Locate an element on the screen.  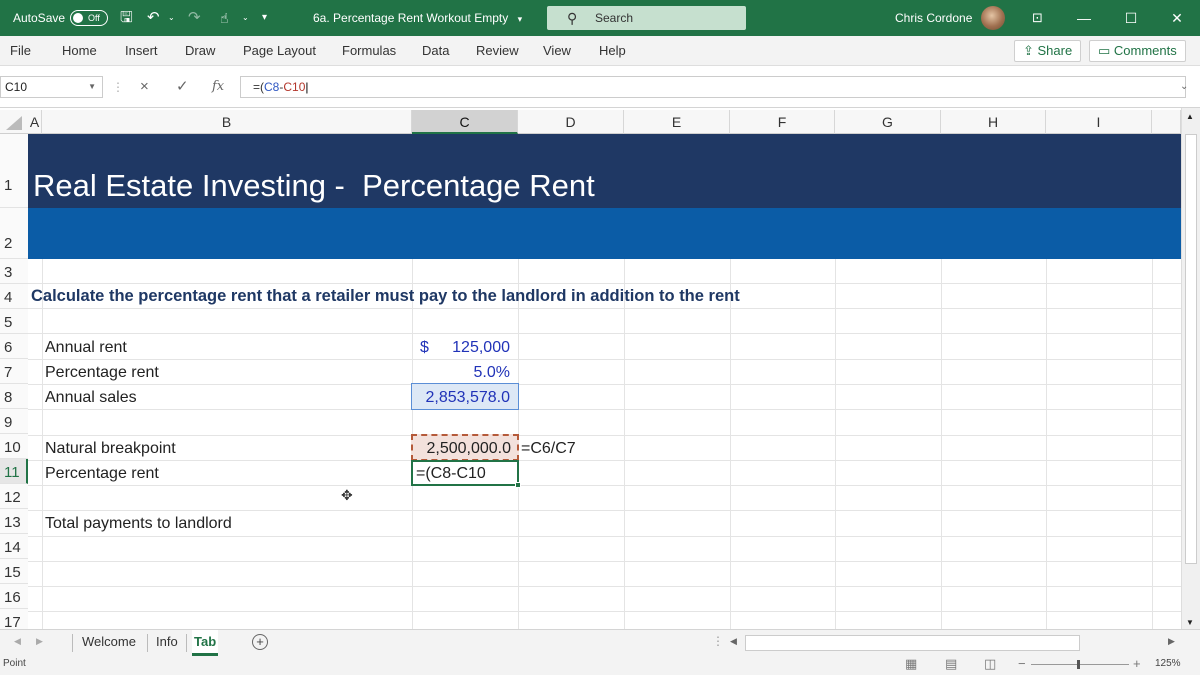
menu-formulas: Formulas is located at coordinates (369, 51).